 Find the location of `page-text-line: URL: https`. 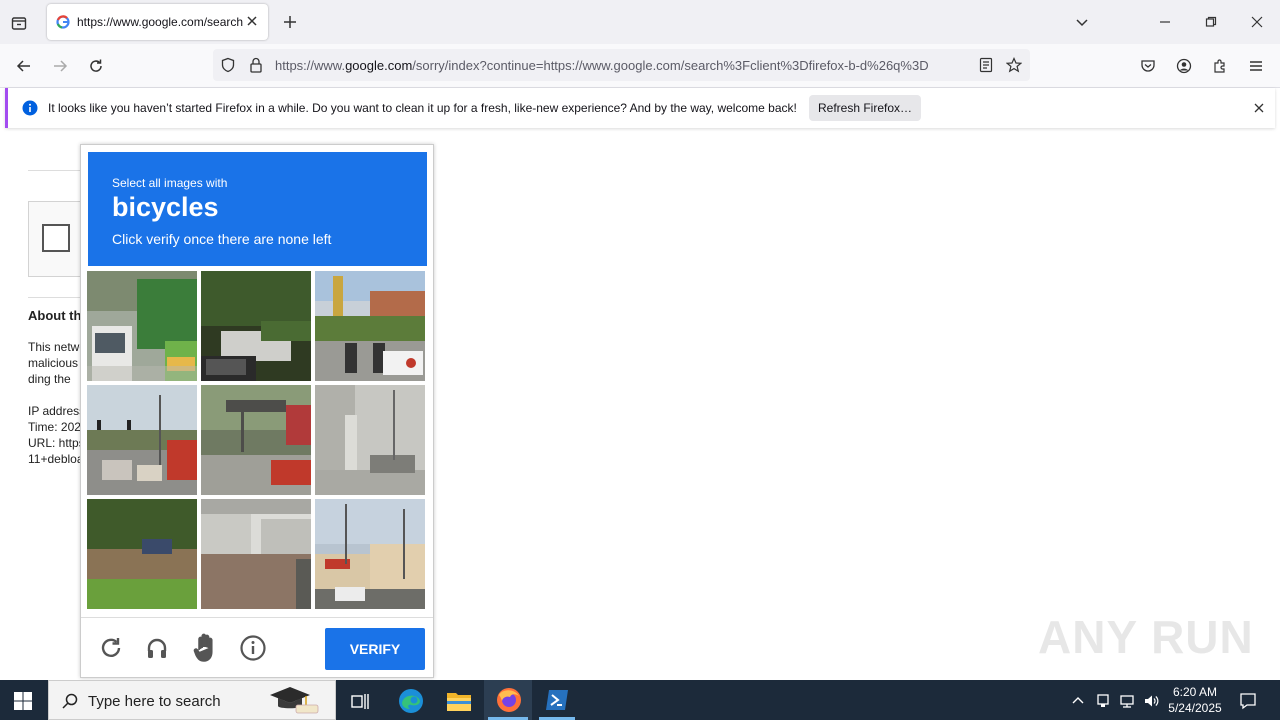

page-text-line: URL: https is located at coordinates (54, 443).